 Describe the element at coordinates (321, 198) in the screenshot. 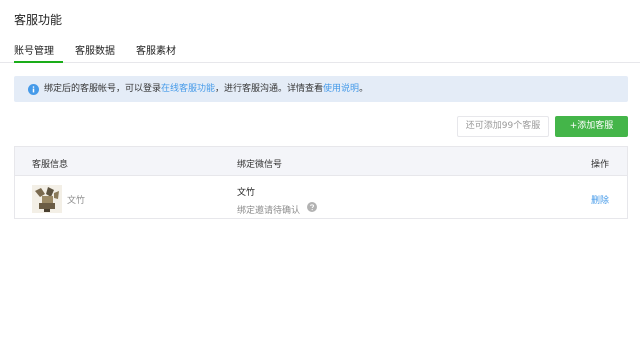

I see `table-row: 文竹 文竹 绑定邀请待确认 删除` at that location.